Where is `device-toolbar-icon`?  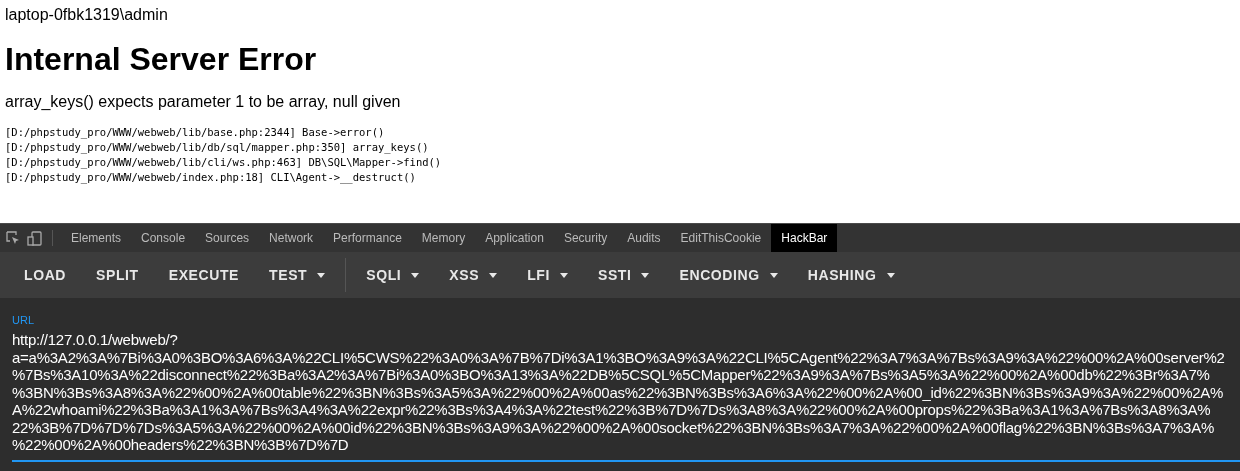
device-toolbar-icon is located at coordinates (34, 238).